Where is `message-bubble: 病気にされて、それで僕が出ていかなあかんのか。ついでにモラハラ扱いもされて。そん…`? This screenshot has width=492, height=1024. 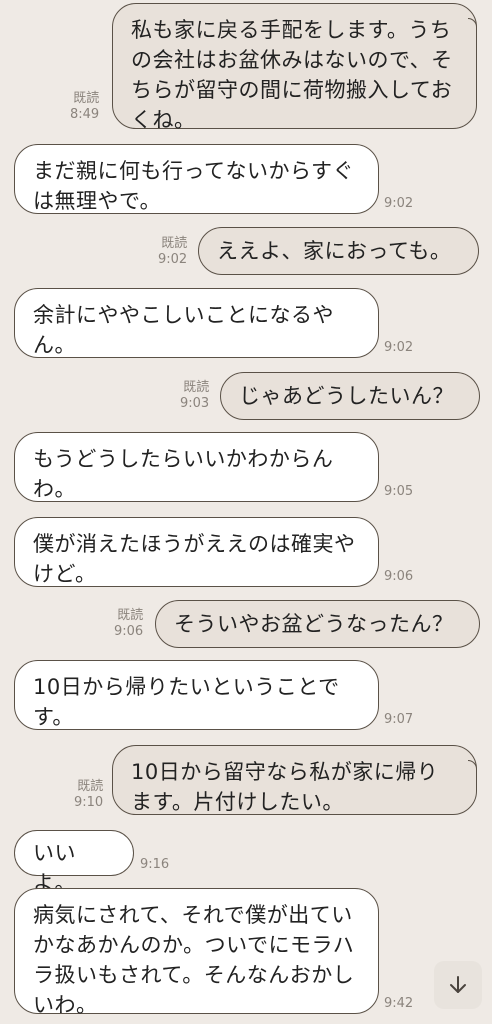
message-bubble: 病気にされて、それで僕が出ていかなあかんのか。ついでにモラハラ扱いもされて。そん… is located at coordinates (196, 952).